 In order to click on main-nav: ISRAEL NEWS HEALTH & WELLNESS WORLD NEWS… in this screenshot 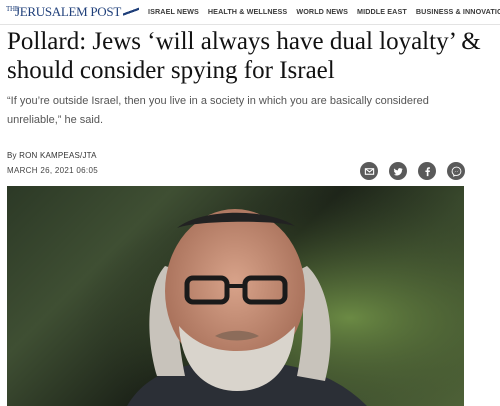, I will do `click(324, 11)`.